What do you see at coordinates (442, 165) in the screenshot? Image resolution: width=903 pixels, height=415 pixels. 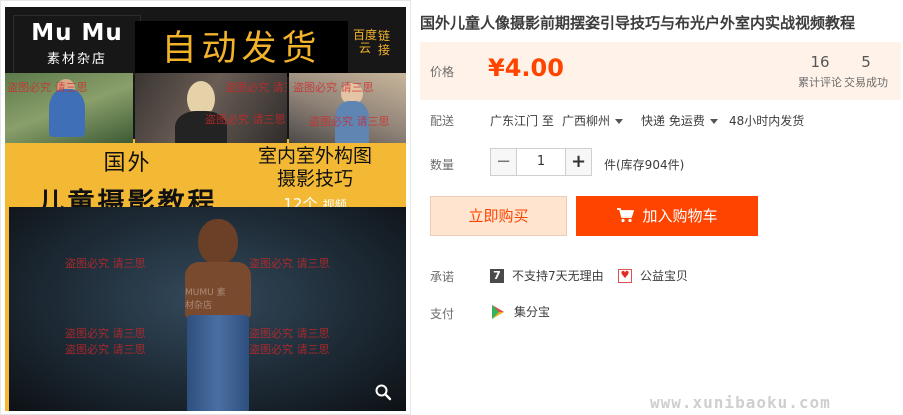 I see `quantity-label: 数量` at bounding box center [442, 165].